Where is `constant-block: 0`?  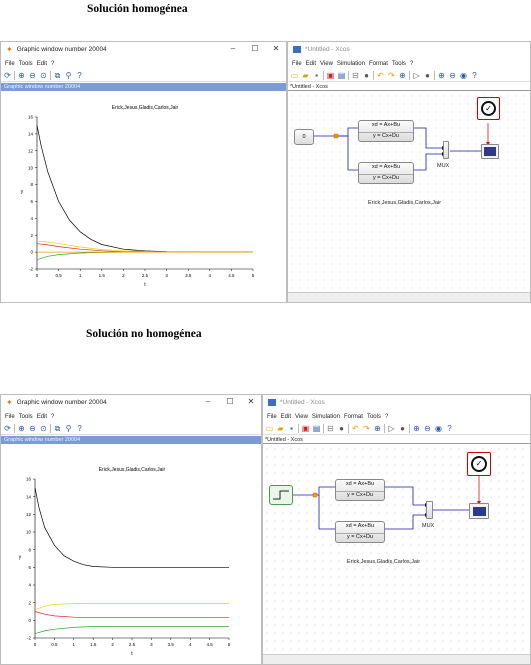
constant-block: 0 is located at coordinates (304, 137).